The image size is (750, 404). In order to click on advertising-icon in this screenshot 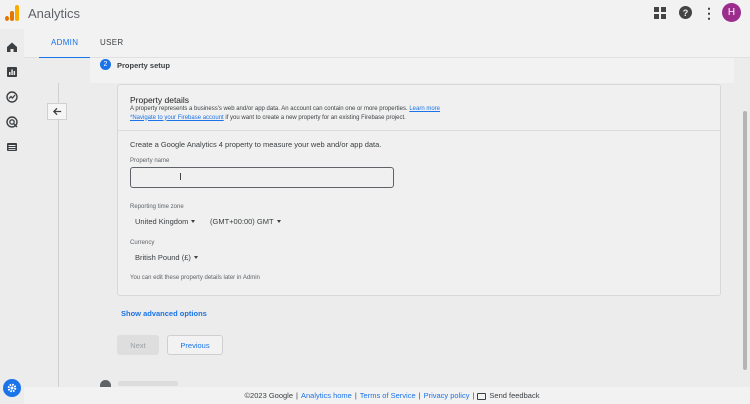, I will do `click(12, 122)`.